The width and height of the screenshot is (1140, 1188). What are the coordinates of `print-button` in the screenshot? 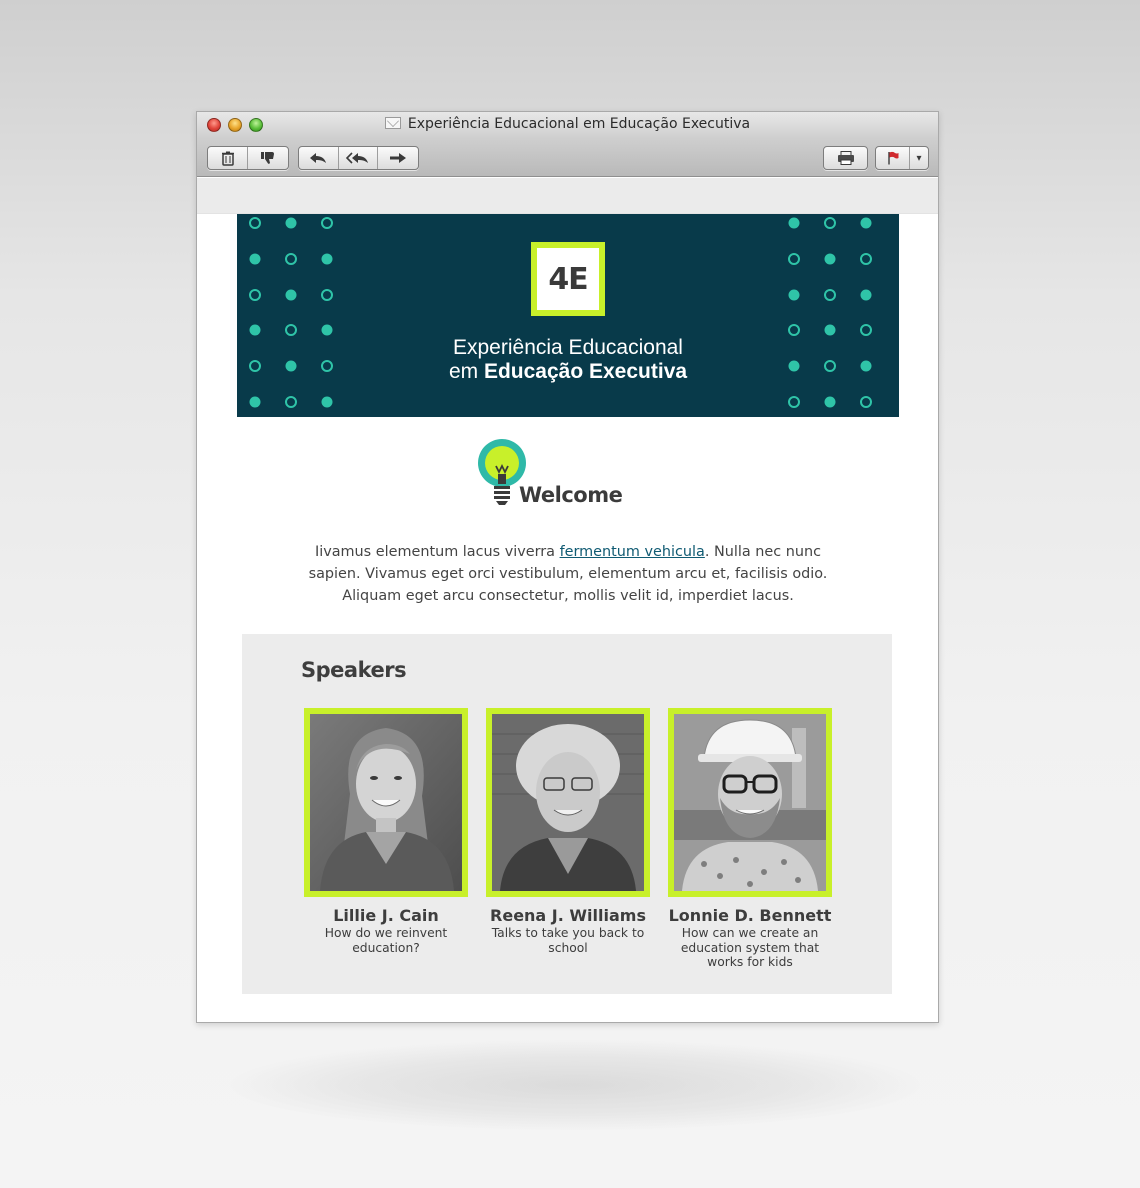 It's located at (845, 158).